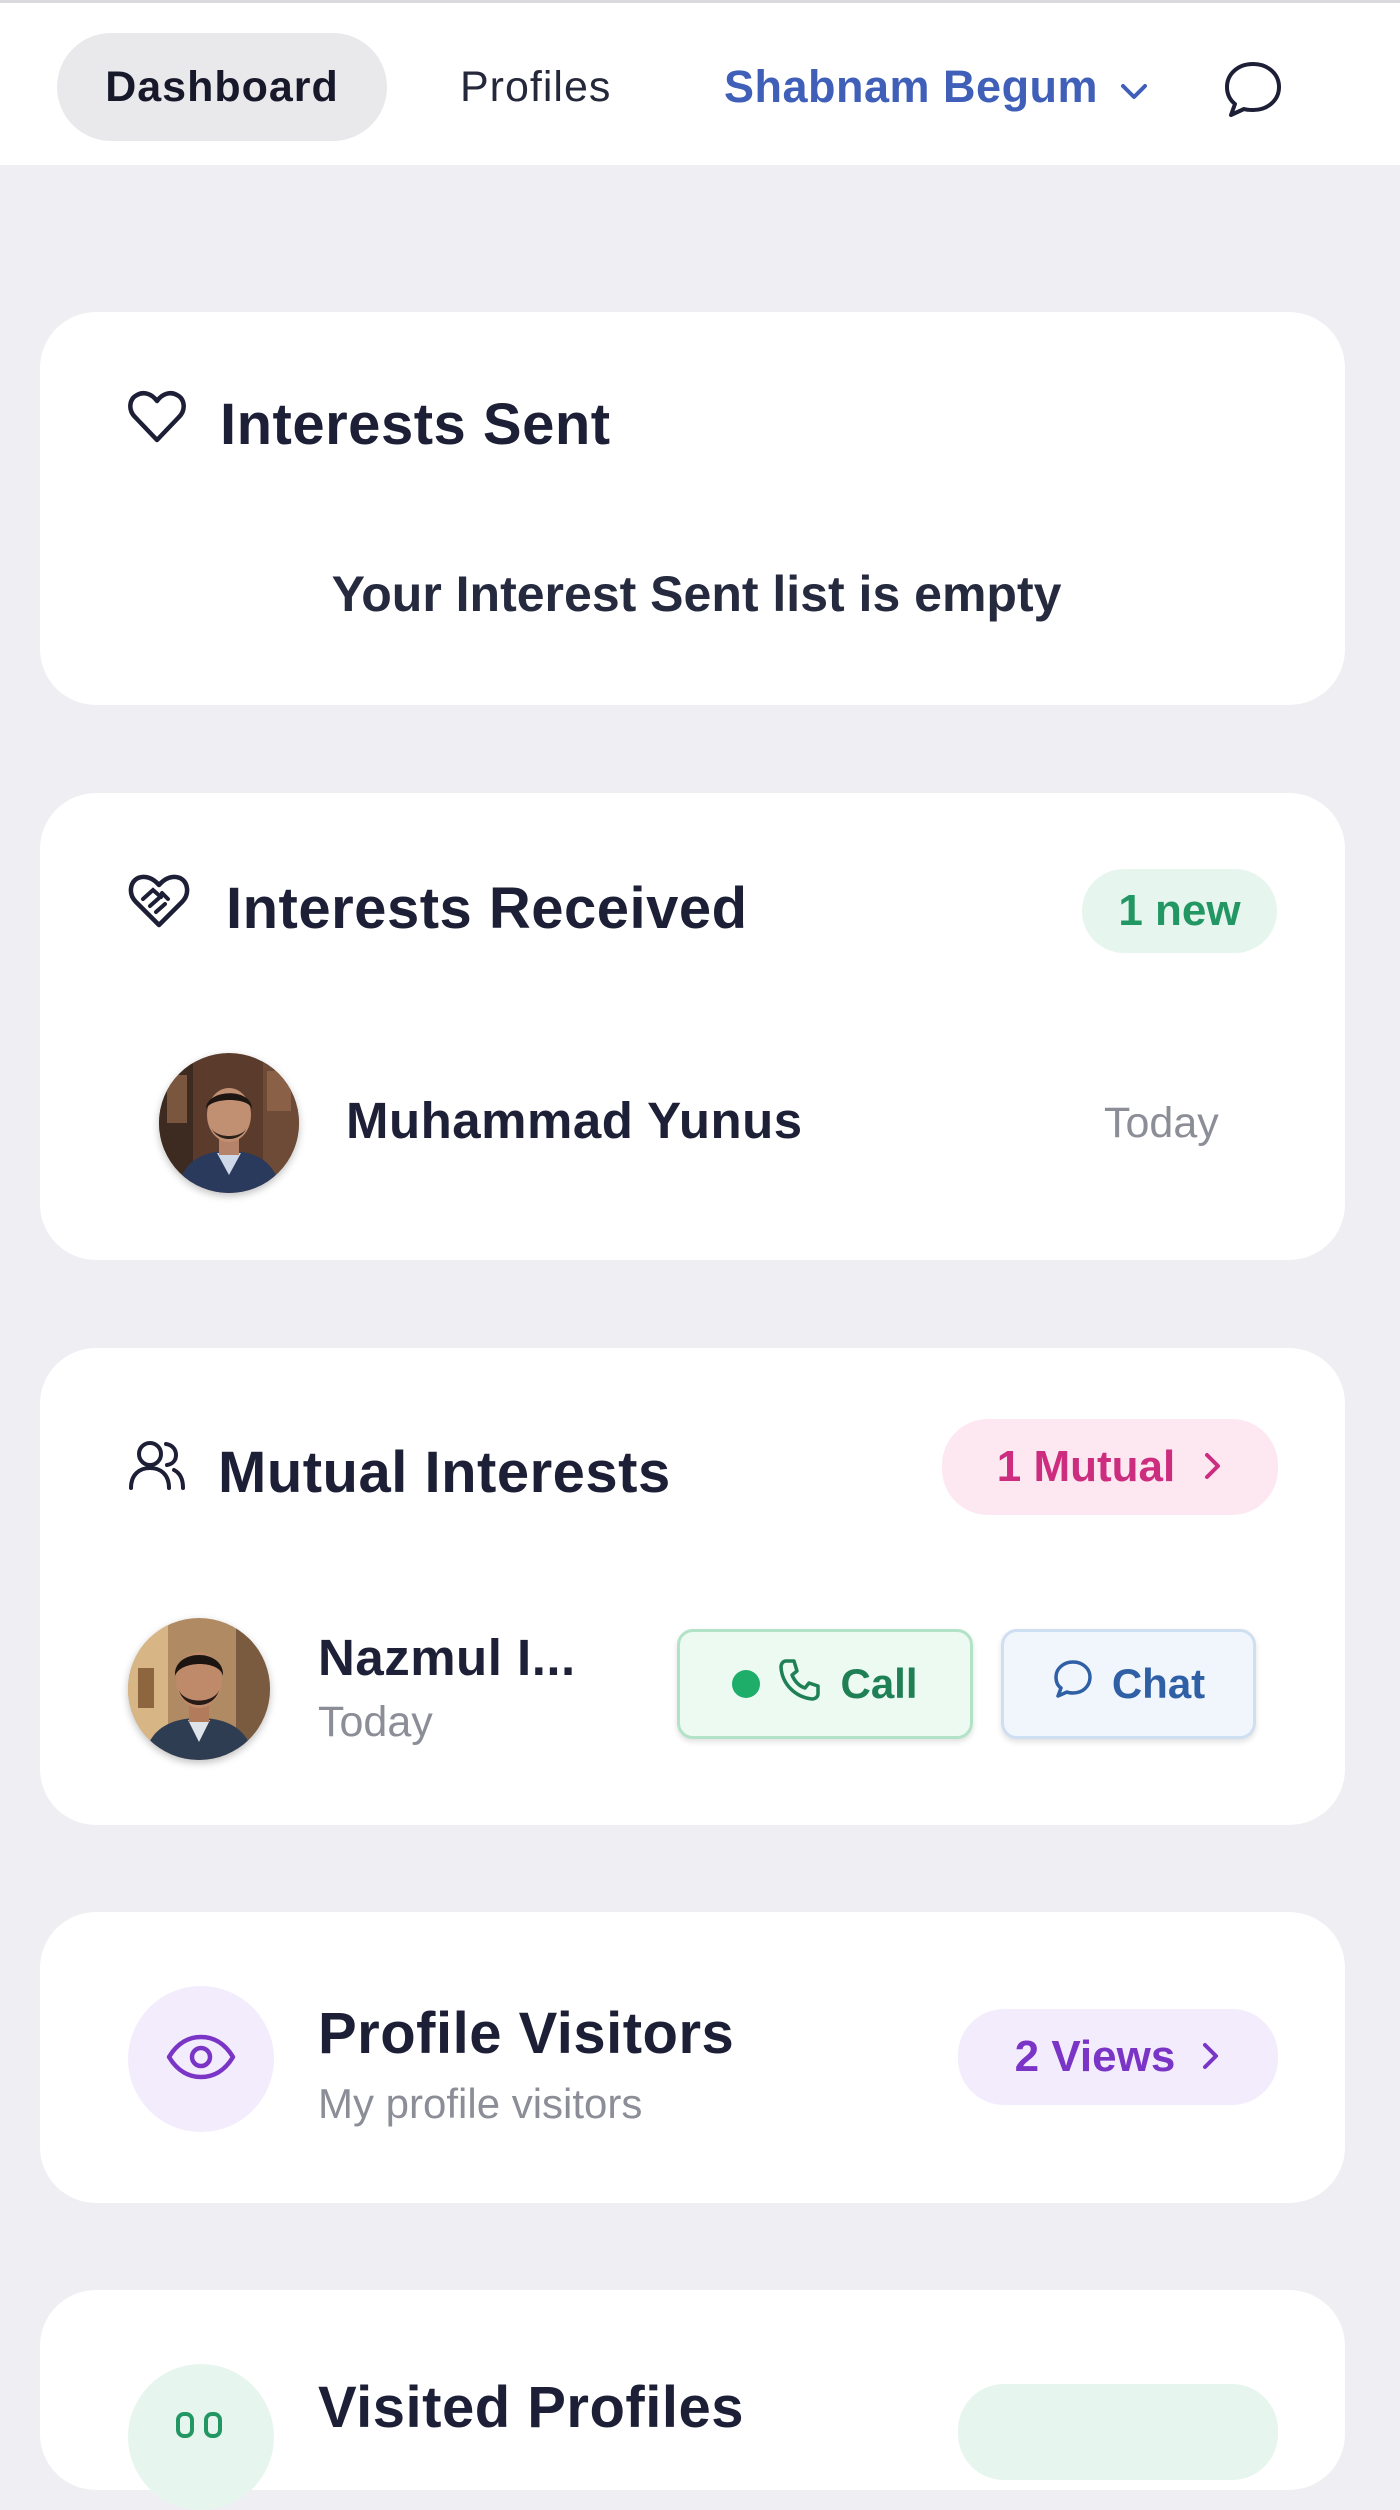  What do you see at coordinates (746, 1684) in the screenshot?
I see `online-status-dot` at bounding box center [746, 1684].